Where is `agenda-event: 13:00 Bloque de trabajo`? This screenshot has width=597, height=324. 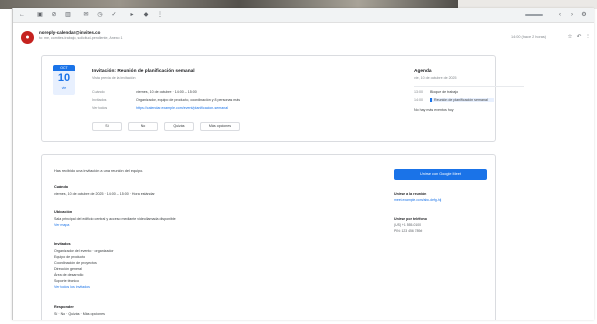
agenda-event: 13:00 Bloque de trabajo is located at coordinates (436, 92).